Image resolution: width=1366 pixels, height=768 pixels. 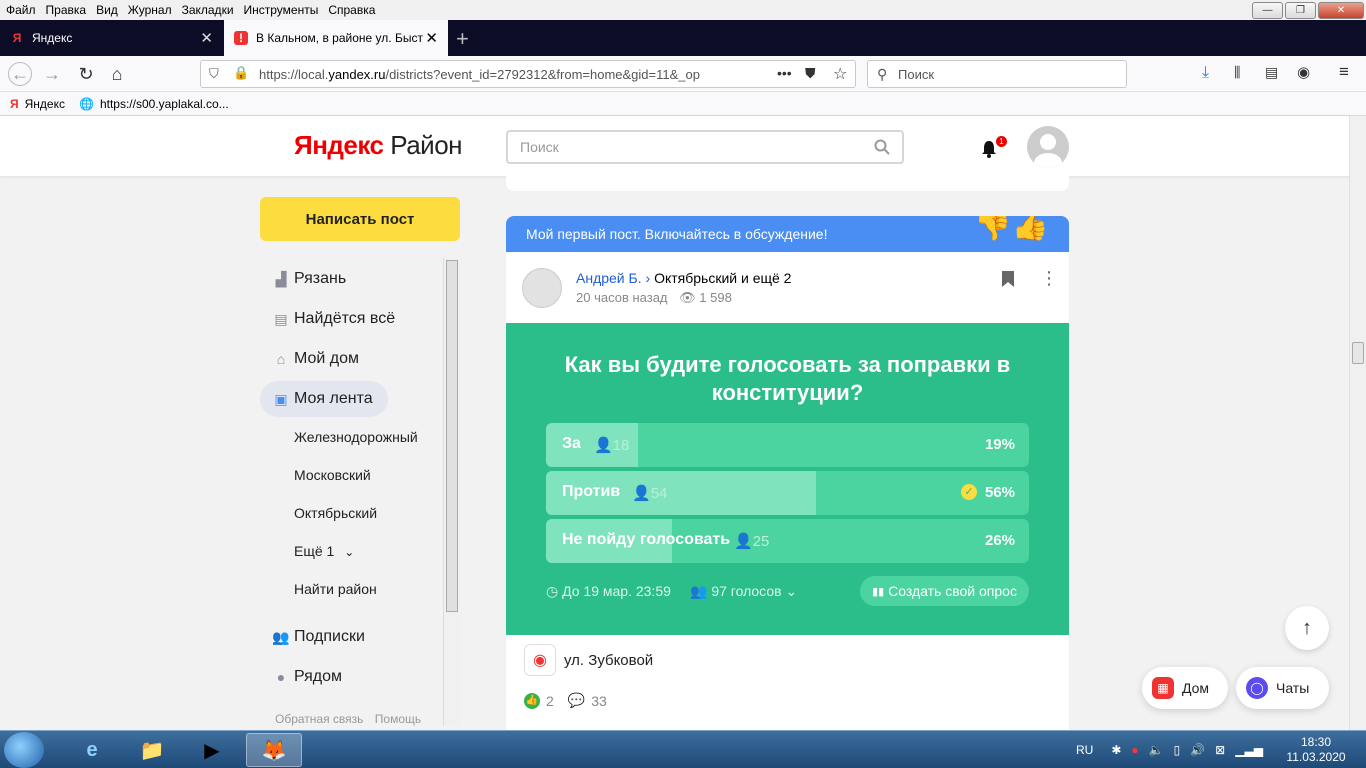 I want to click on language-indicator: RU, so click(x=1084, y=750).